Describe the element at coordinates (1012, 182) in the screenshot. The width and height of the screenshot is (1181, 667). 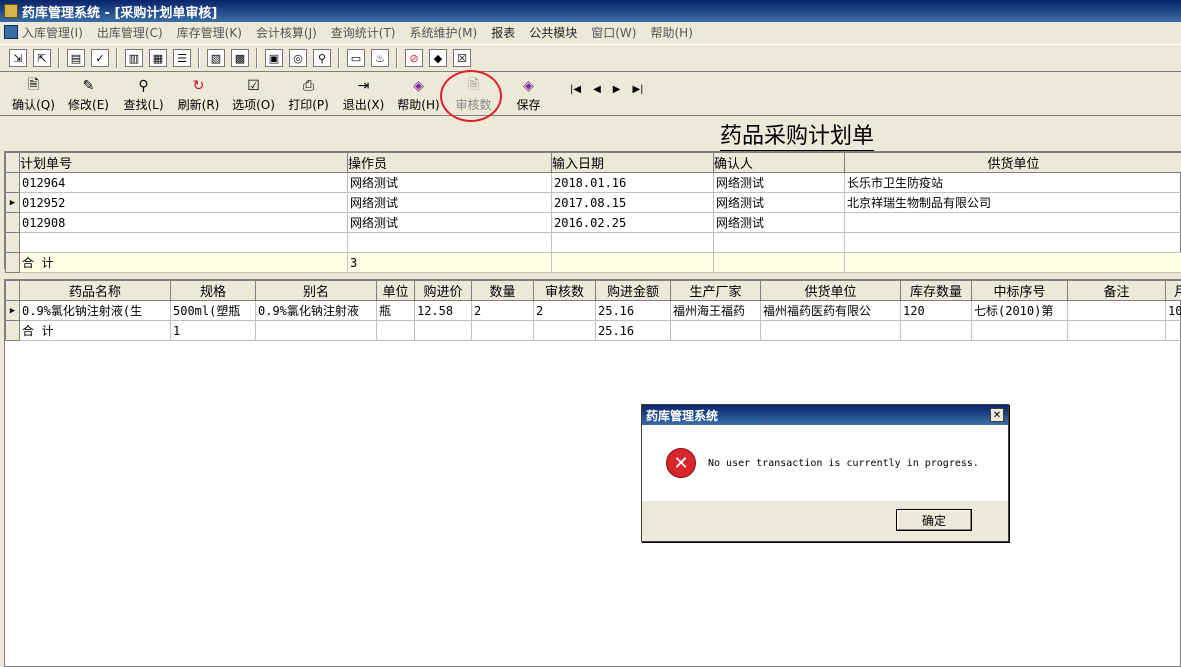
I see `cell-supplier: 长乐市卫生防疫站` at that location.